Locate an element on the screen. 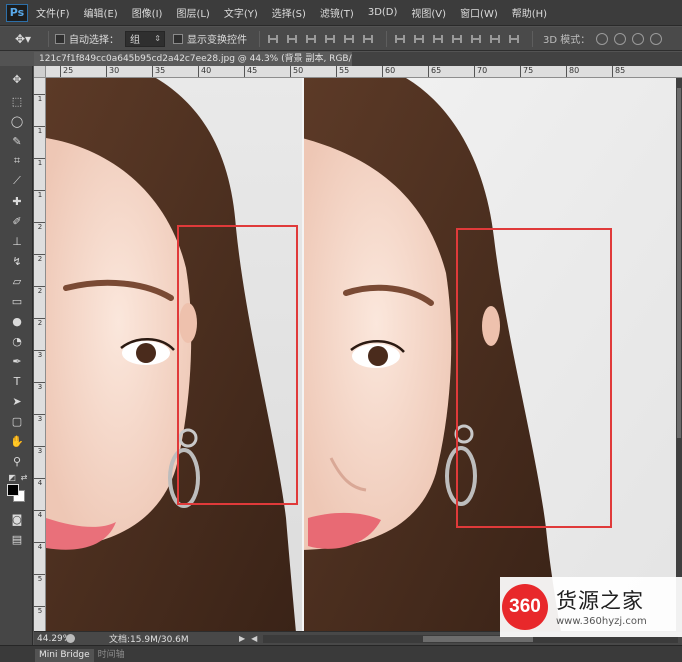 This screenshot has height=662, width=682. vertical-ruler: 1 1 1 1 2 2 2 2 3 3 3 3 4 4 4 5 5 is located at coordinates (40, 354).